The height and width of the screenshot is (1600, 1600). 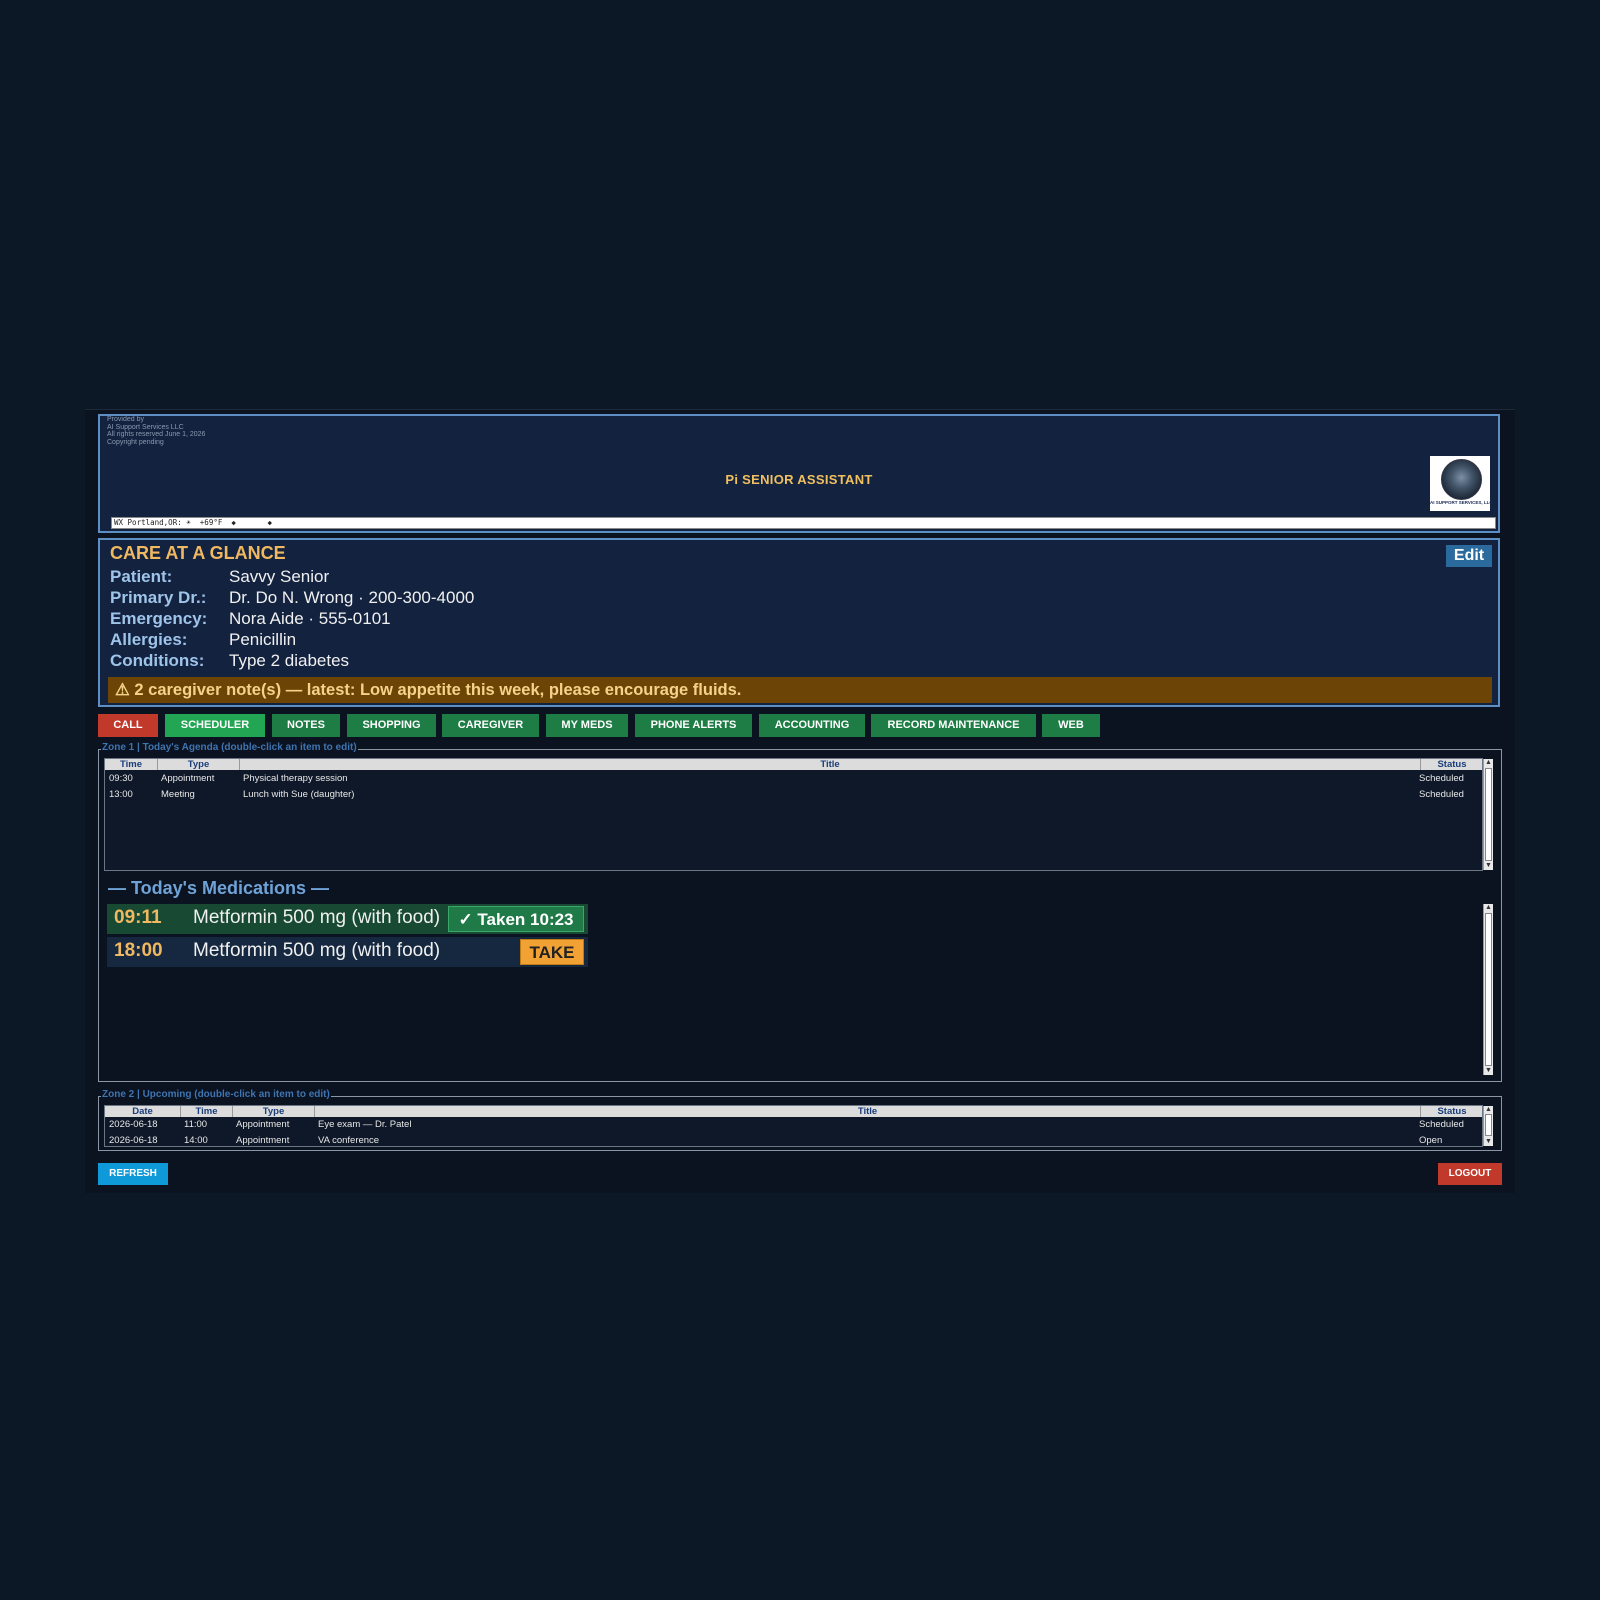 I want to click on medications-scrollbar: ▲ ▼, so click(x=1488, y=989).